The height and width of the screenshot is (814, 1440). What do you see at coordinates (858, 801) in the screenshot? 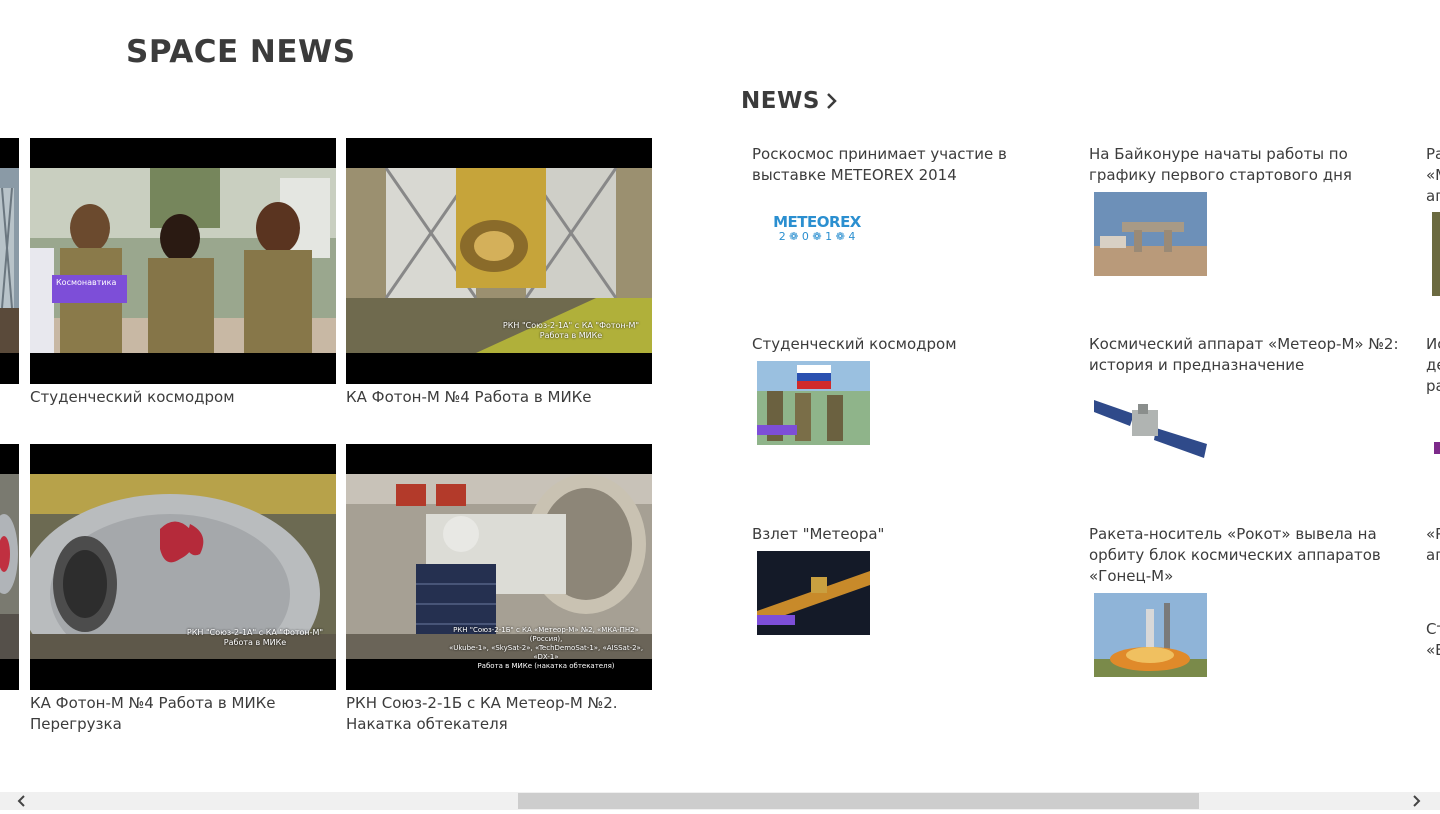
I see `scrollbar-thumb` at bounding box center [858, 801].